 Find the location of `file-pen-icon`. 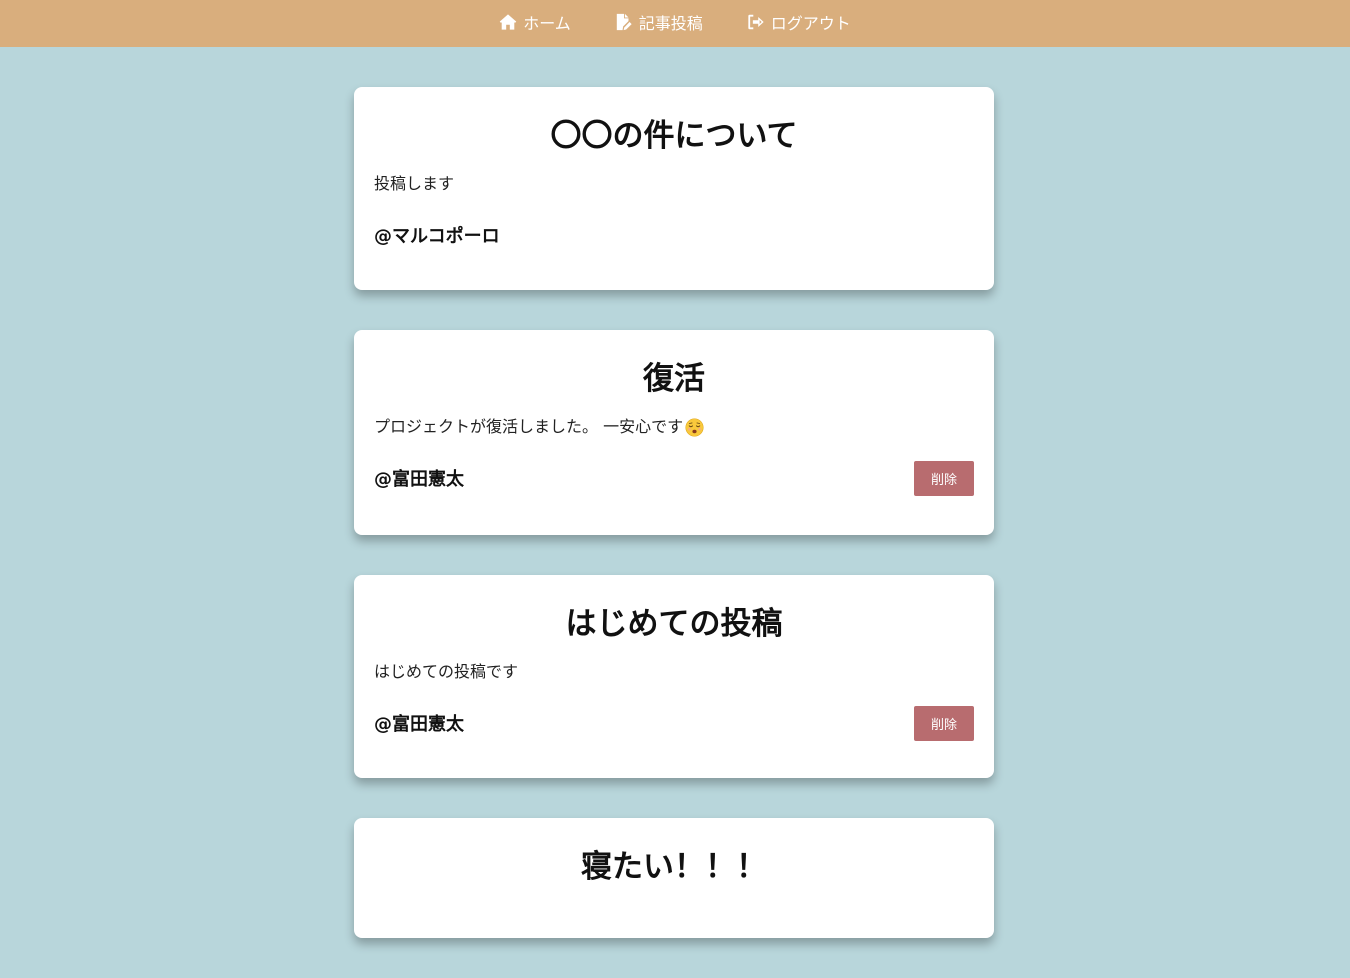

file-pen-icon is located at coordinates (624, 21).